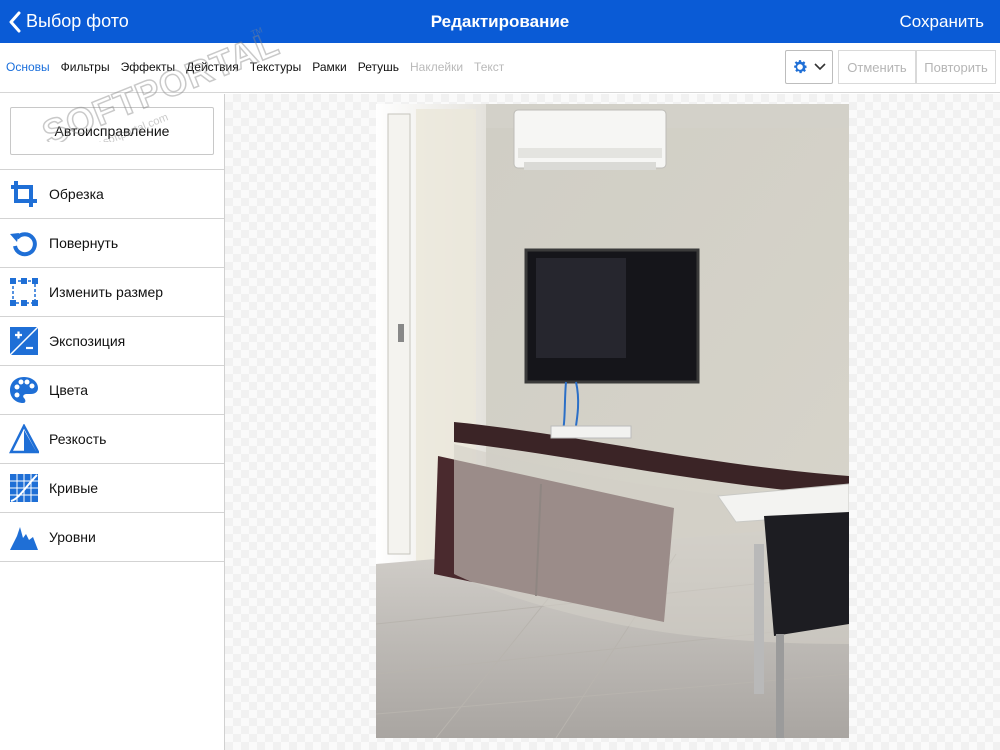  Describe the element at coordinates (820, 67) in the screenshot. I see `chevron-down-icon` at that location.